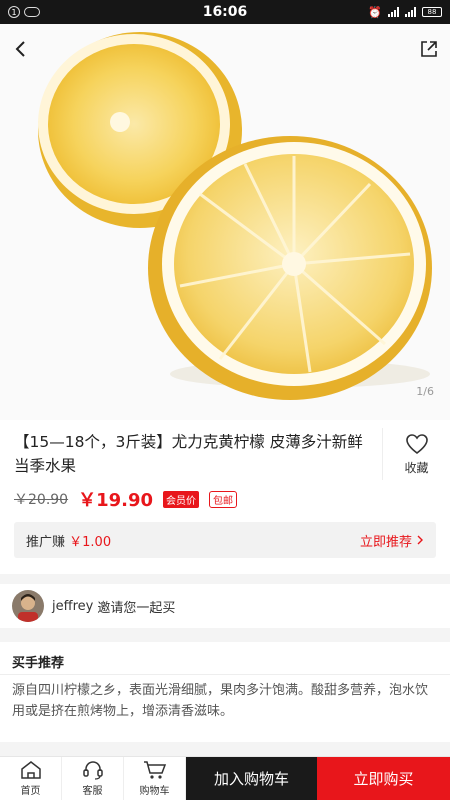  What do you see at coordinates (383, 778) in the screenshot?
I see `buy-now-button: 立即购买` at bounding box center [383, 778].